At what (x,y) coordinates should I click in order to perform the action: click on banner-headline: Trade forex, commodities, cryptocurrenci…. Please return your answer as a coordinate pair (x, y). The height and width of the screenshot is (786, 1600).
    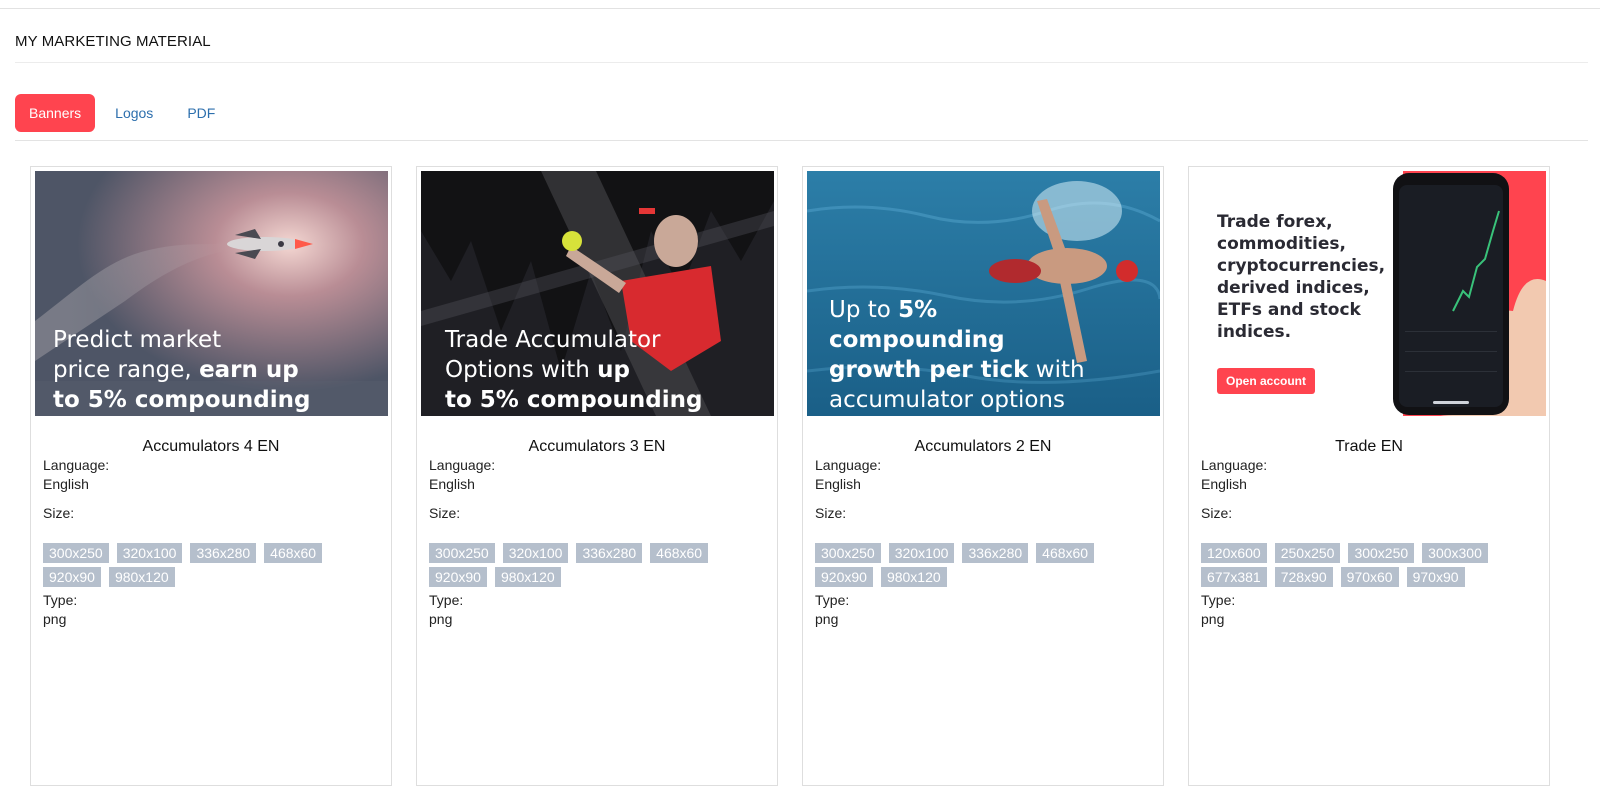
    Looking at the image, I should click on (1301, 277).